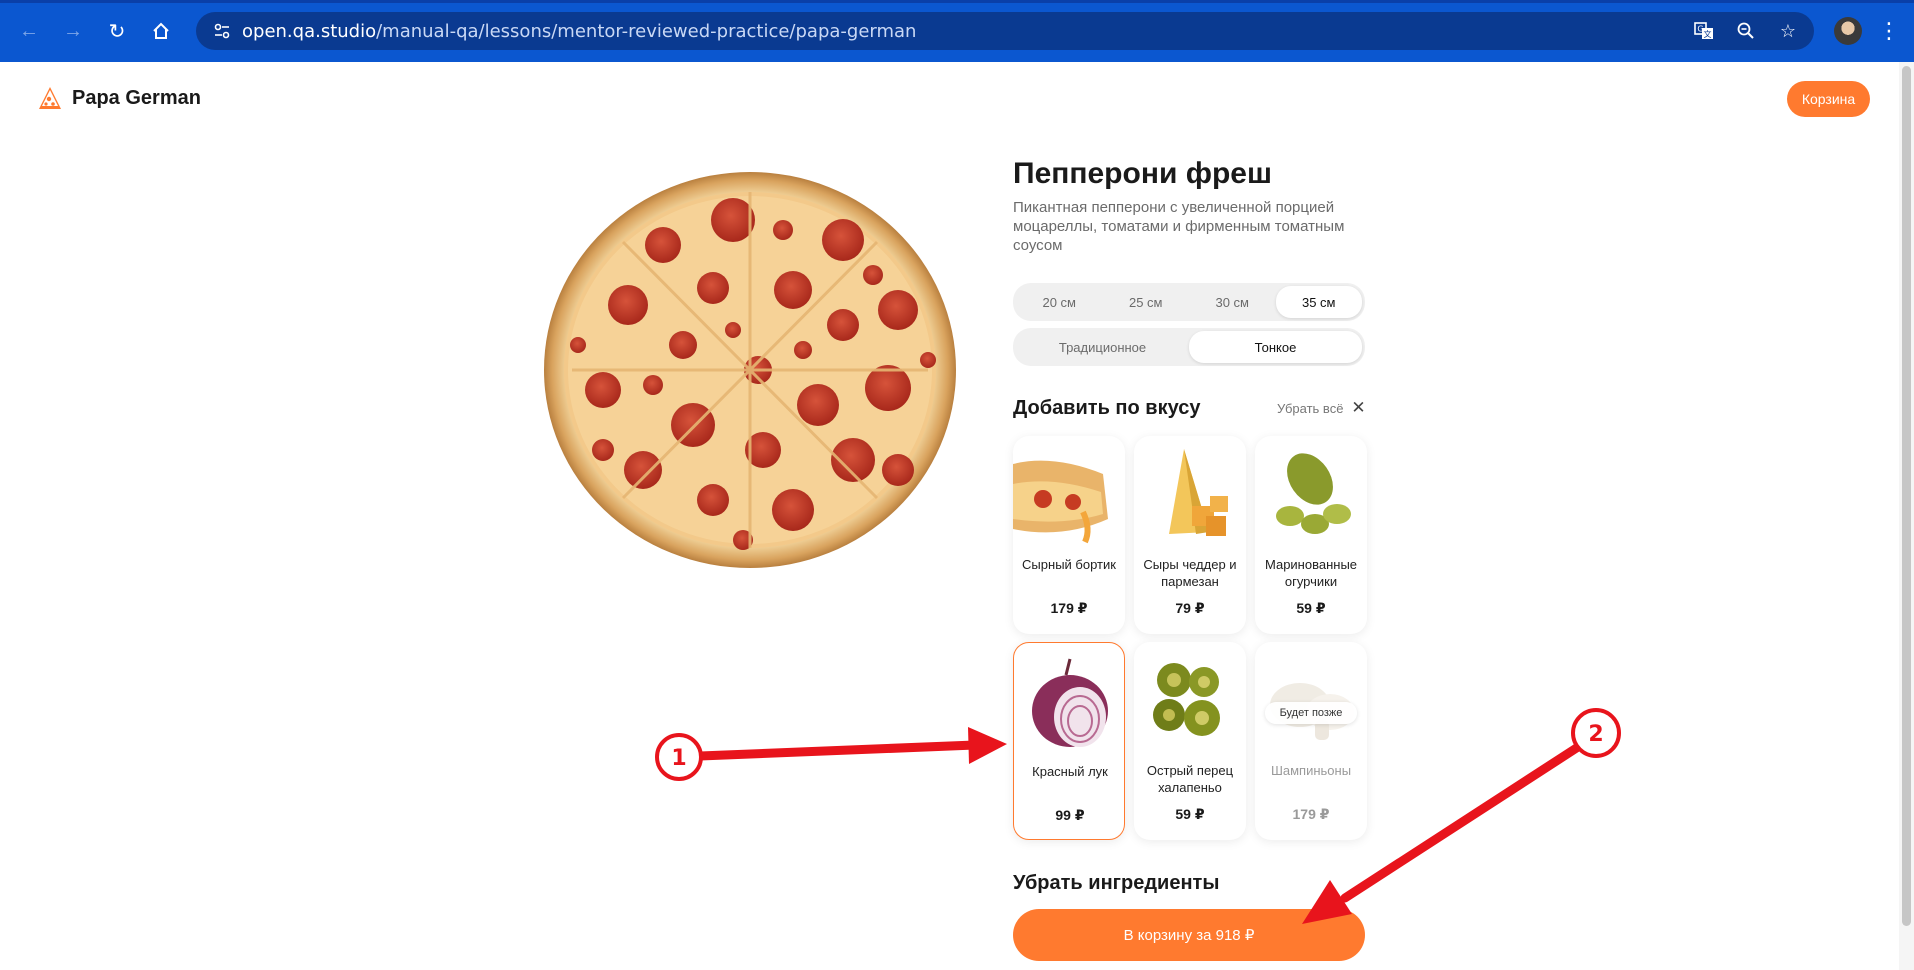 This screenshot has height=970, width=1914. I want to click on topping-price: 79 ₽, so click(1190, 608).